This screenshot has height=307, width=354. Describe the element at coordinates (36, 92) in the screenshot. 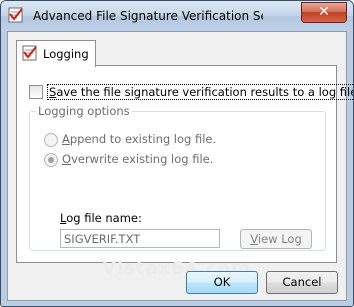

I see `save-results-checkbox` at that location.